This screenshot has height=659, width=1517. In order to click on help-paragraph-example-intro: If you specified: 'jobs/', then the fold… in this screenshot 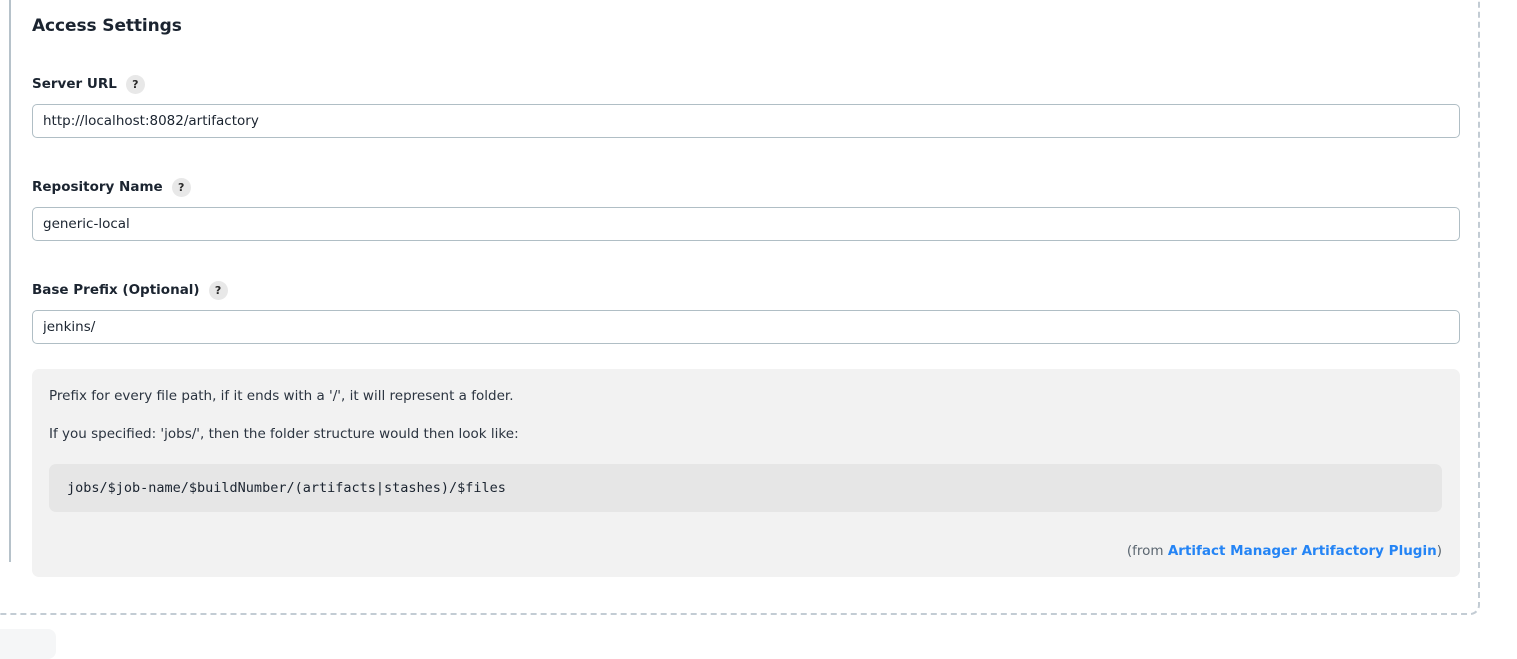, I will do `click(284, 434)`.